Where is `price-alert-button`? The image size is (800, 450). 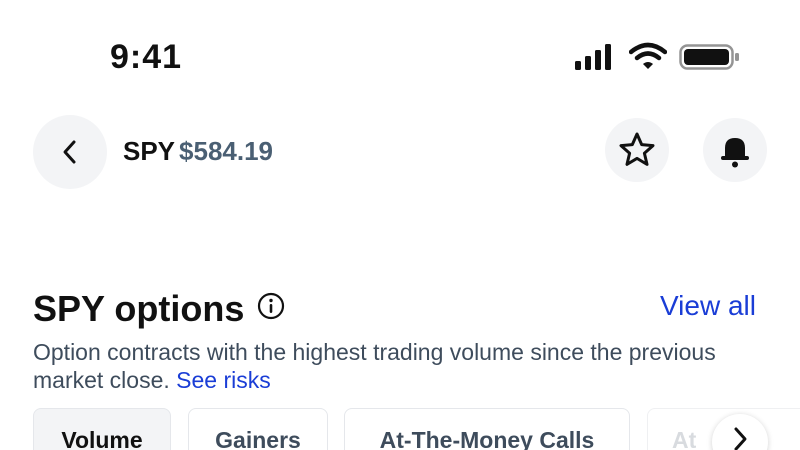 price-alert-button is located at coordinates (735, 150).